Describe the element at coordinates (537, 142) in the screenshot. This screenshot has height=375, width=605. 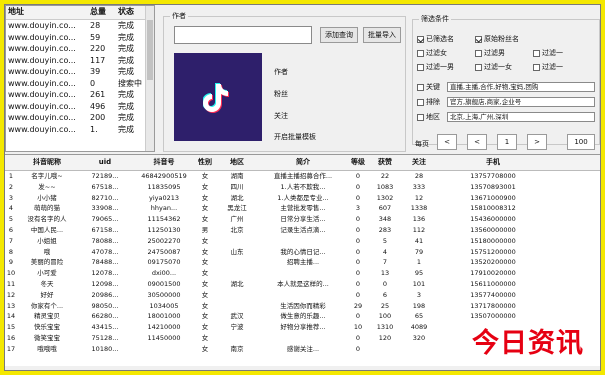
I see `page-next-button: >` at that location.